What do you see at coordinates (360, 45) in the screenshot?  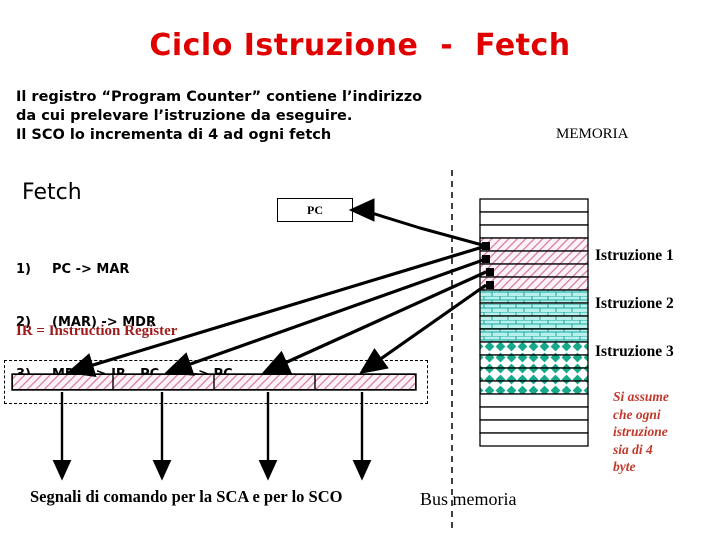 I see `page-title: Ciclo Istruzione - Fetch` at bounding box center [360, 45].